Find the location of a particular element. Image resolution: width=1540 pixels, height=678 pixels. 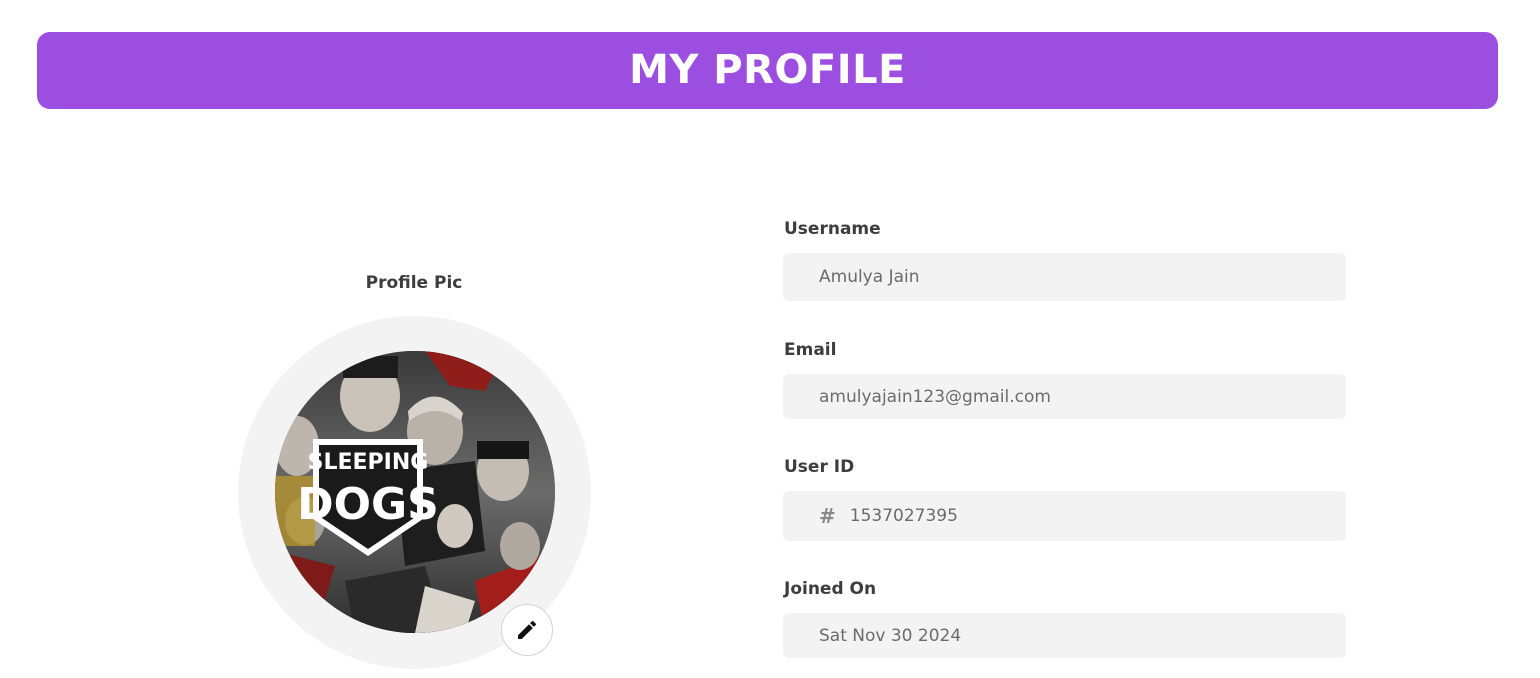

page-header: MY PROFILE is located at coordinates (767, 70).